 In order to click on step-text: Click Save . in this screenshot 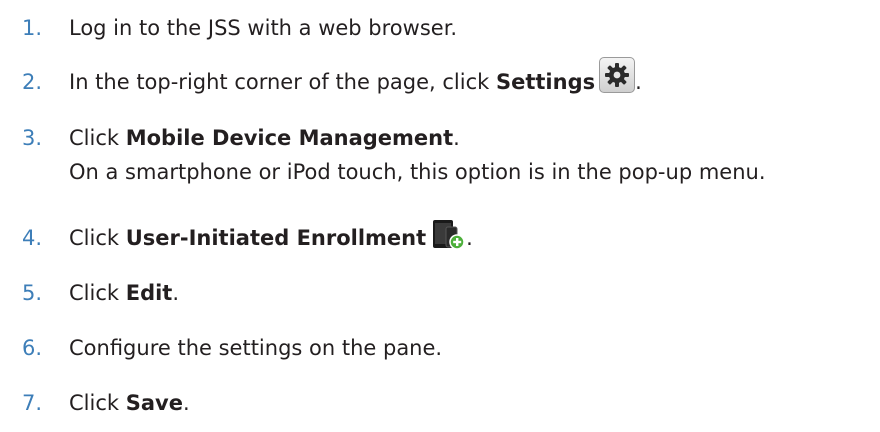, I will do `click(129, 403)`.